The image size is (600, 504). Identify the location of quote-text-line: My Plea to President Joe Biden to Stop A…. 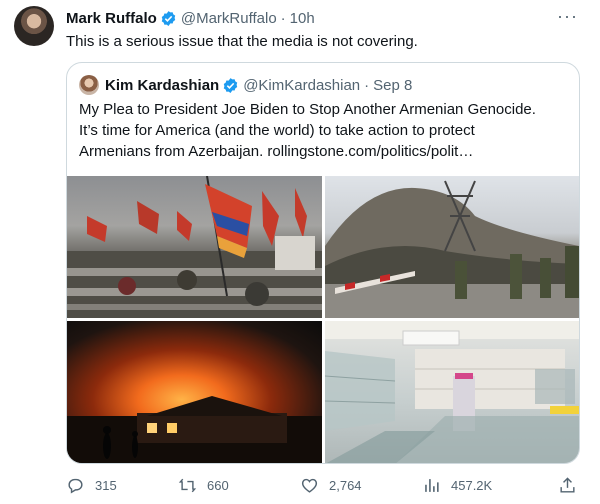
(307, 109).